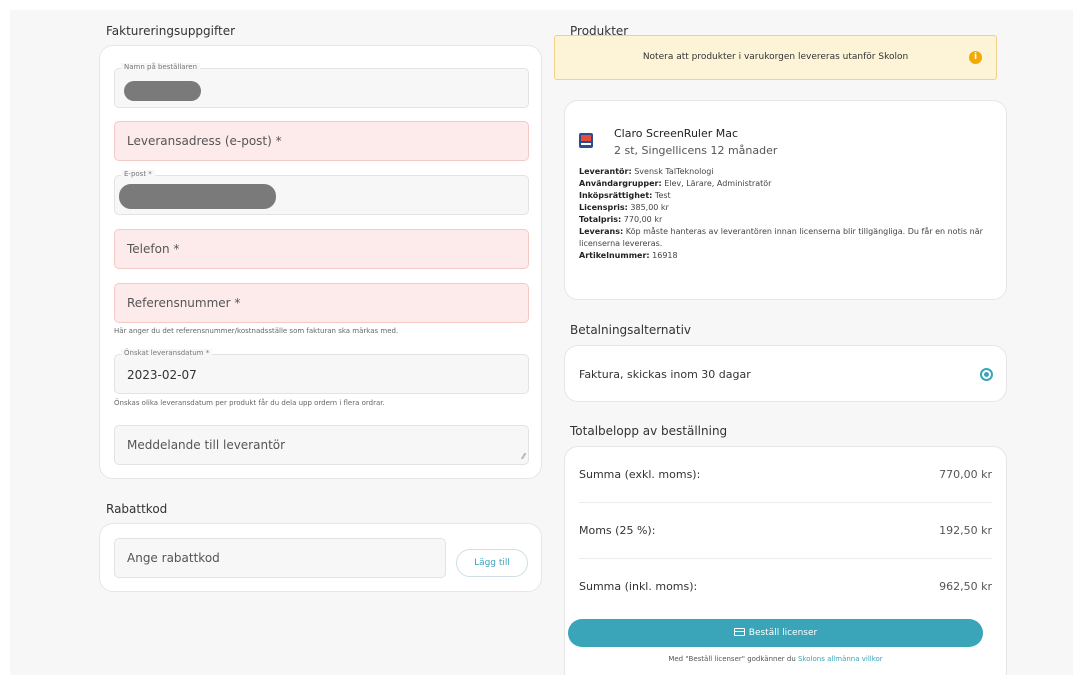 Image resolution: width=1083 pixels, height=675 pixels. I want to click on orderer-name-field: Namn på beställaren, so click(321, 85).